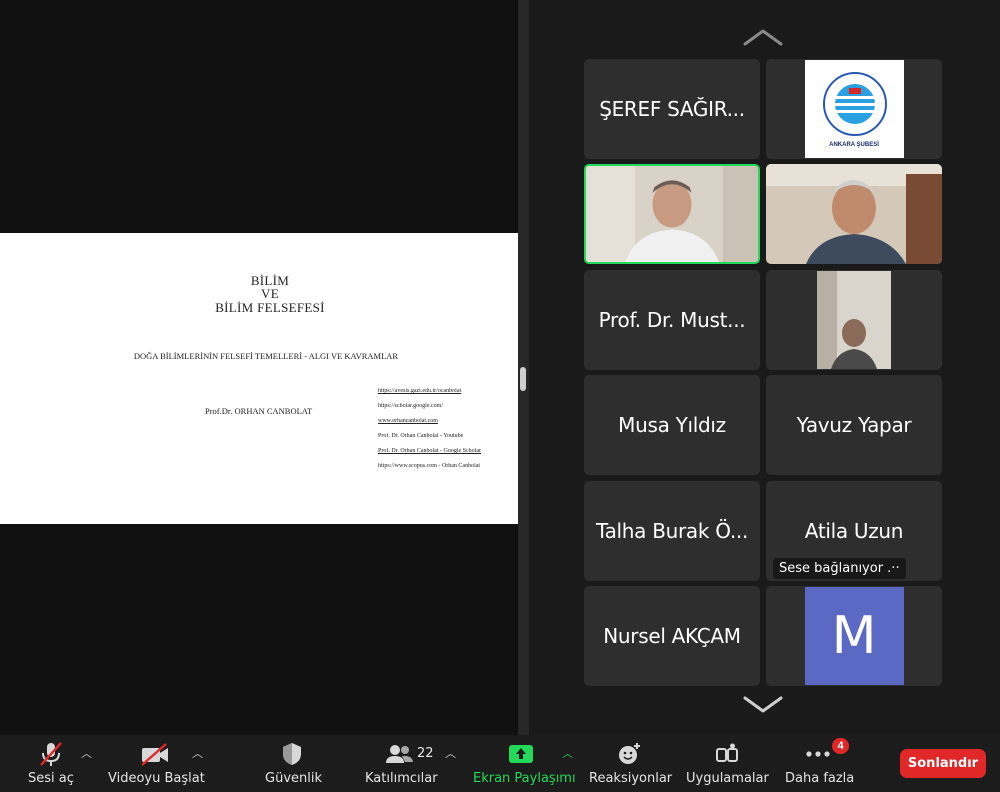  What do you see at coordinates (421, 436) in the screenshot?
I see `slide-link: Prof. Dr. Orhan Canbolat - Youtube` at bounding box center [421, 436].